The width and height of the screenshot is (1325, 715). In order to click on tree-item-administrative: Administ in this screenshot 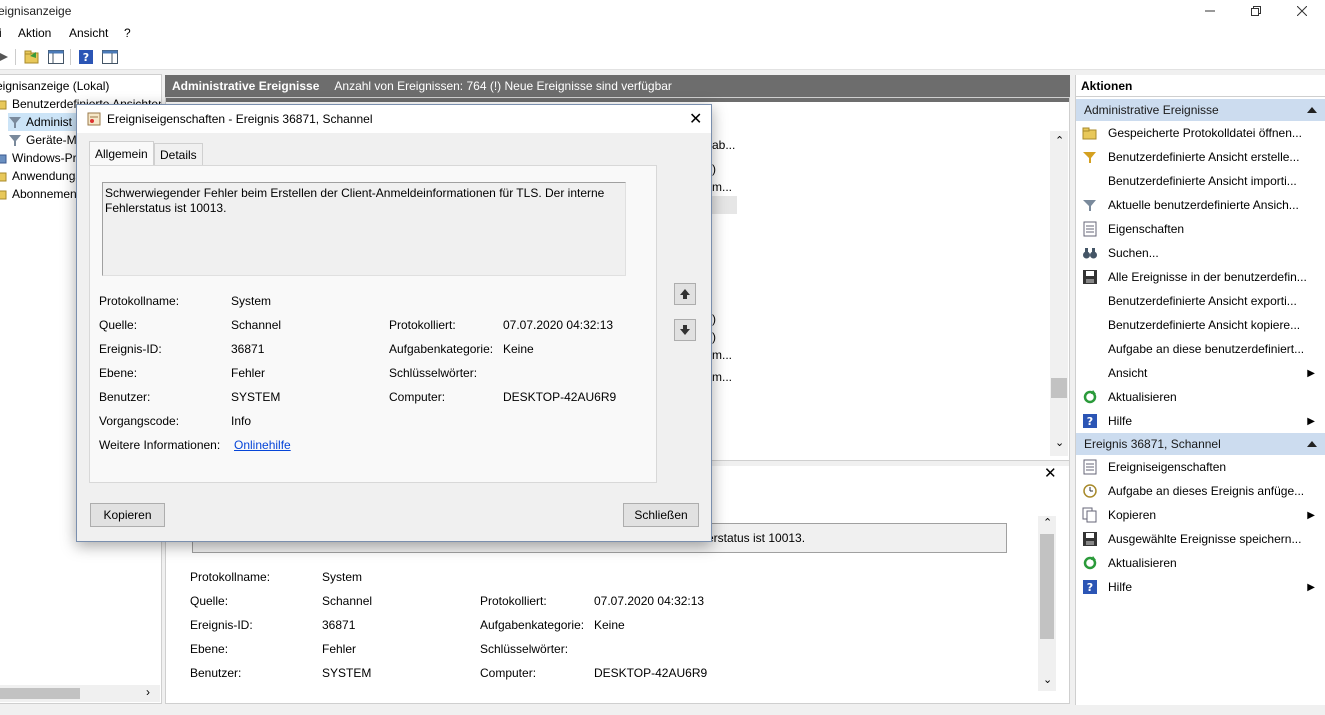, I will do `click(42, 122)`.